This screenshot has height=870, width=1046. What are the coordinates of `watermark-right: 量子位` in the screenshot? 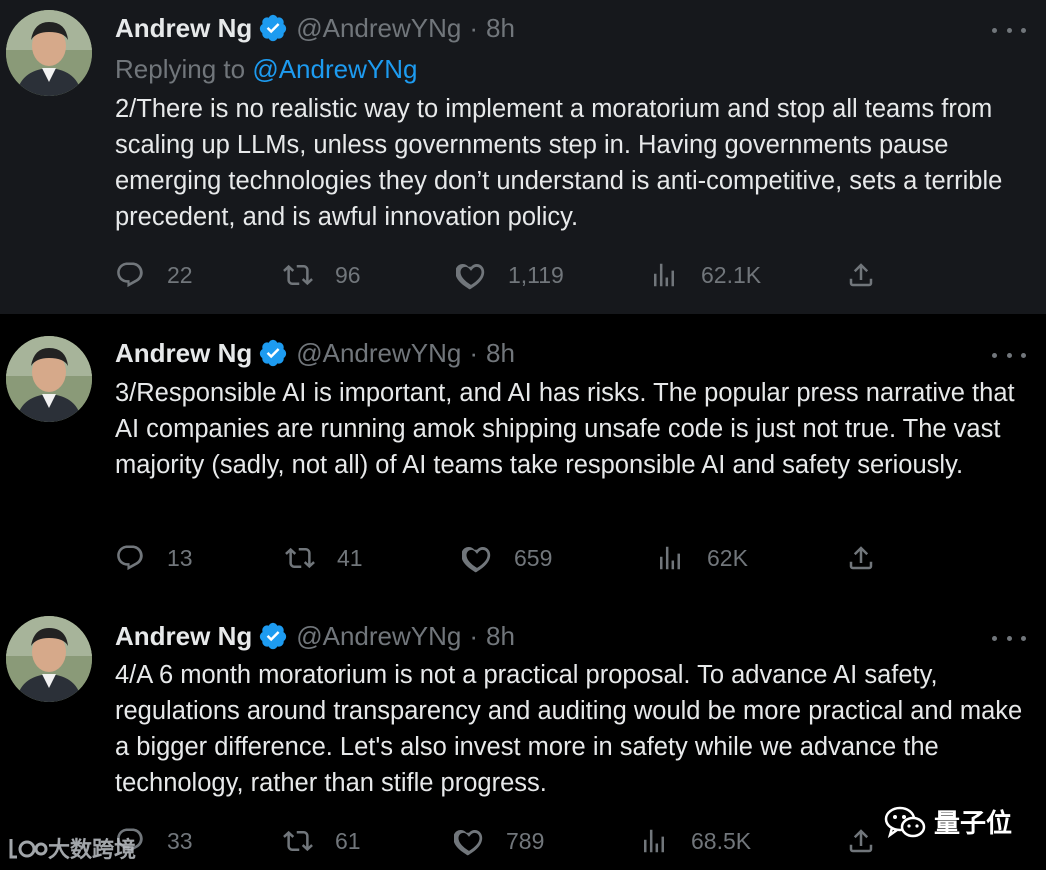 It's located at (948, 821).